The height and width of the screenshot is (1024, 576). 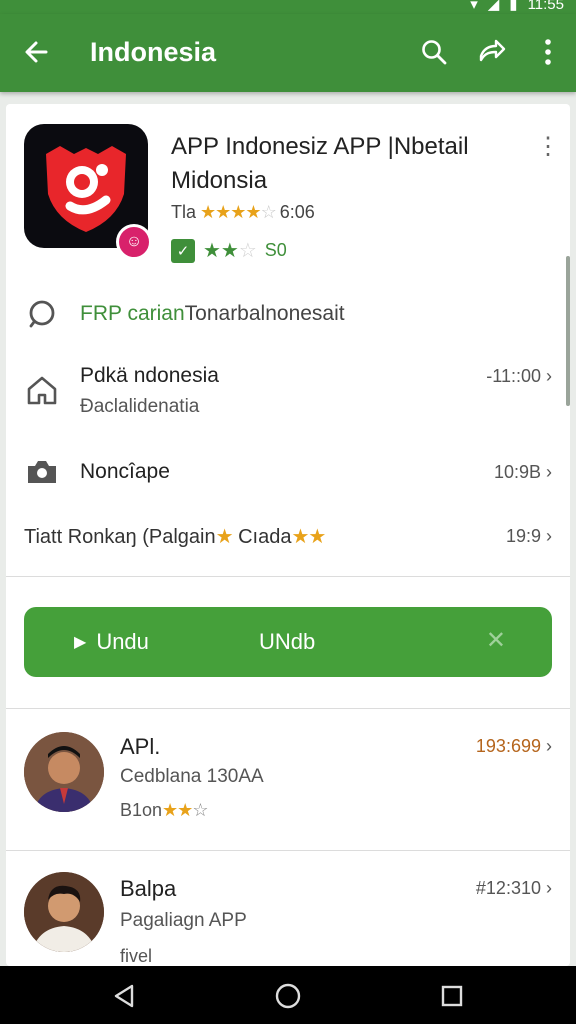 What do you see at coordinates (545, 6) in the screenshot?
I see `status-time: 11:55` at bounding box center [545, 6].